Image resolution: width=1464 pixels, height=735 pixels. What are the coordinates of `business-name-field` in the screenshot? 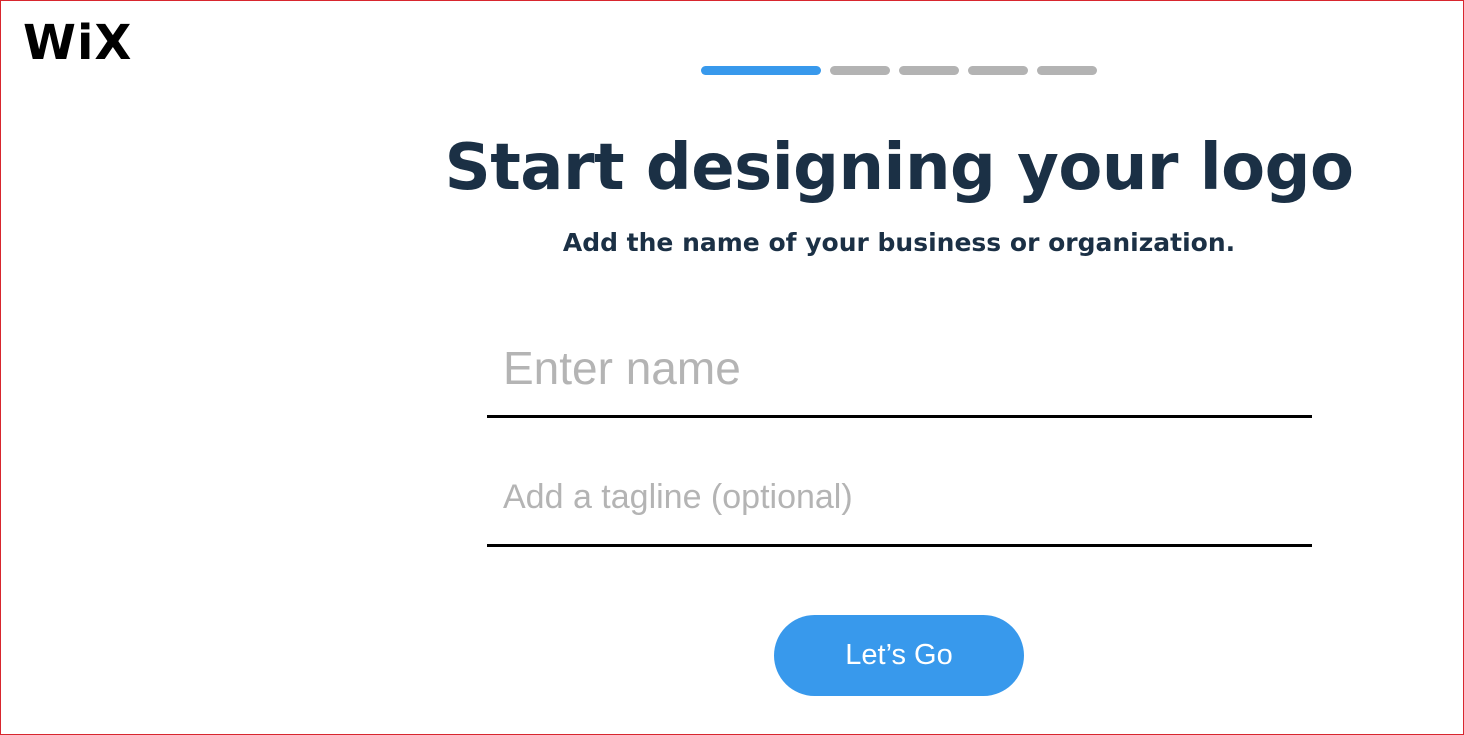 It's located at (899, 375).